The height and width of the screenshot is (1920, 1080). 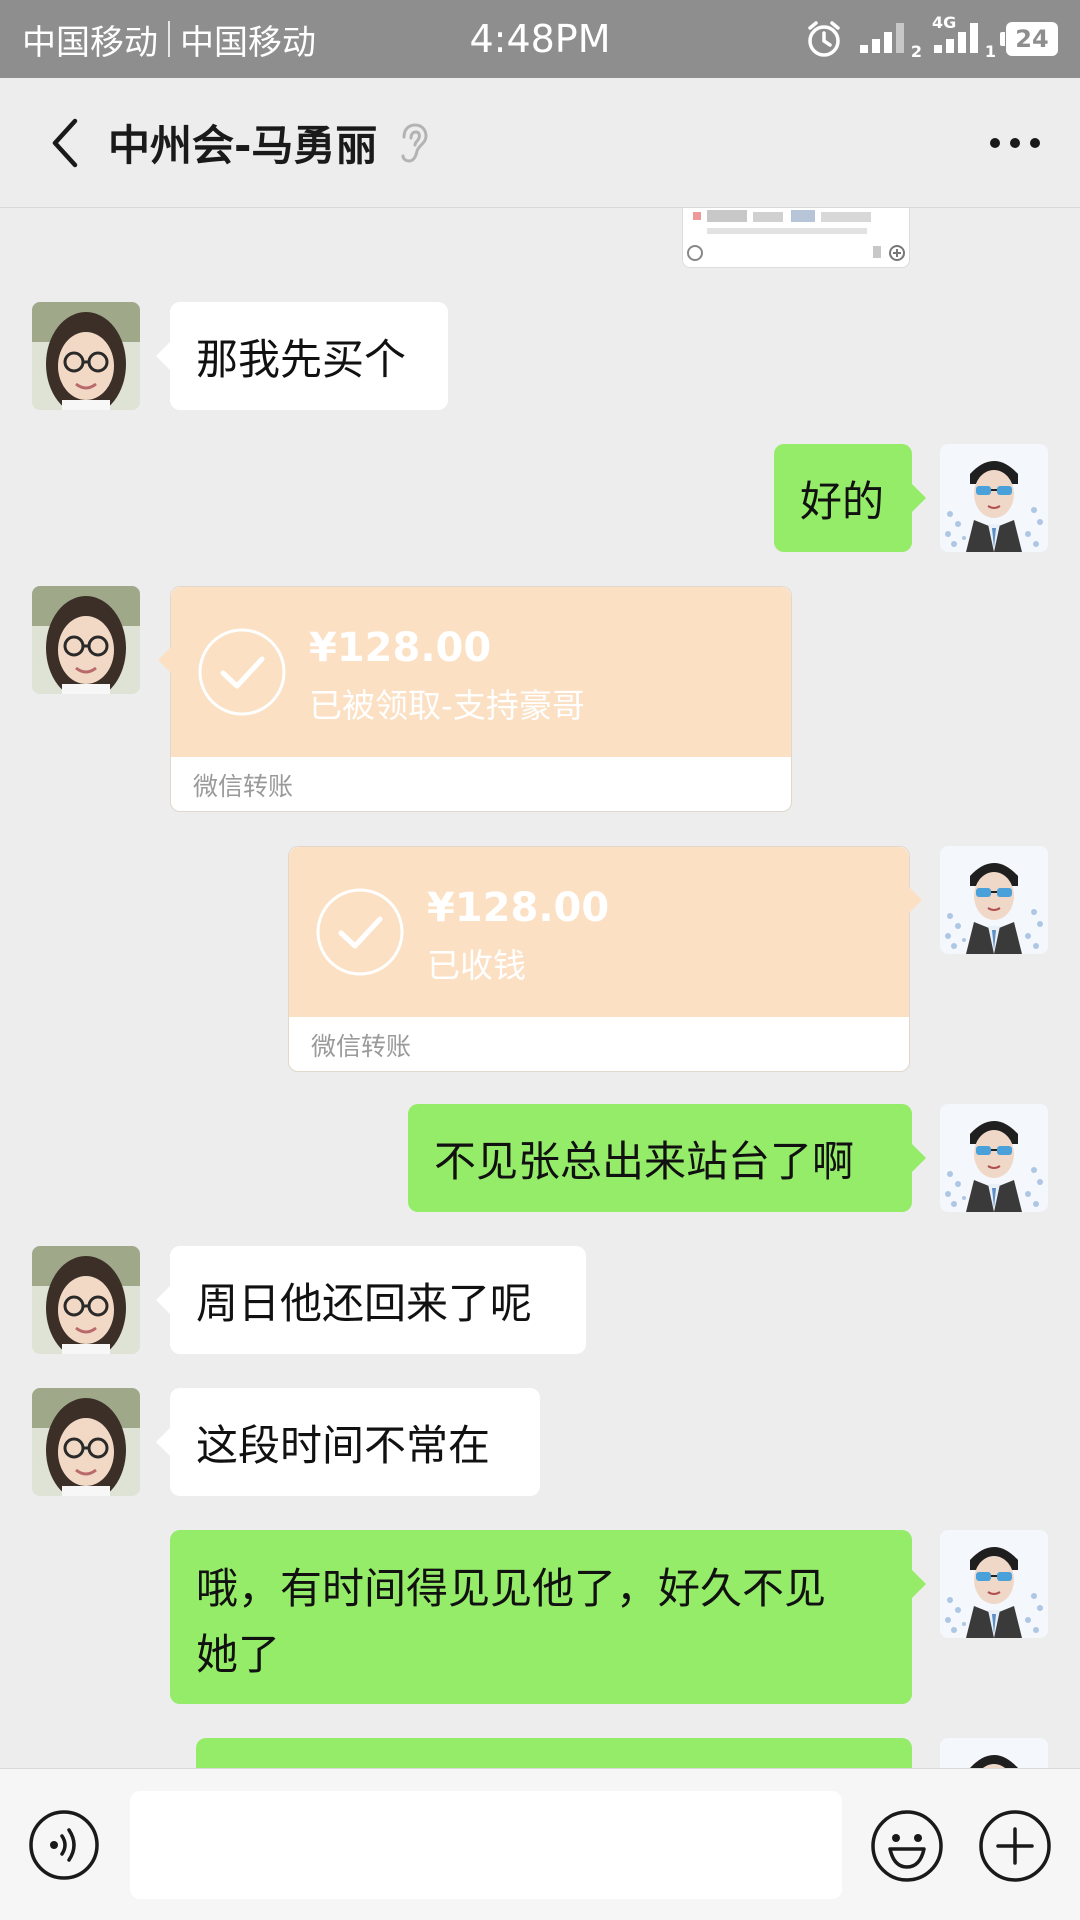 What do you see at coordinates (931, 37) in the screenshot?
I see `status-icons: 2 4G 1 24` at bounding box center [931, 37].